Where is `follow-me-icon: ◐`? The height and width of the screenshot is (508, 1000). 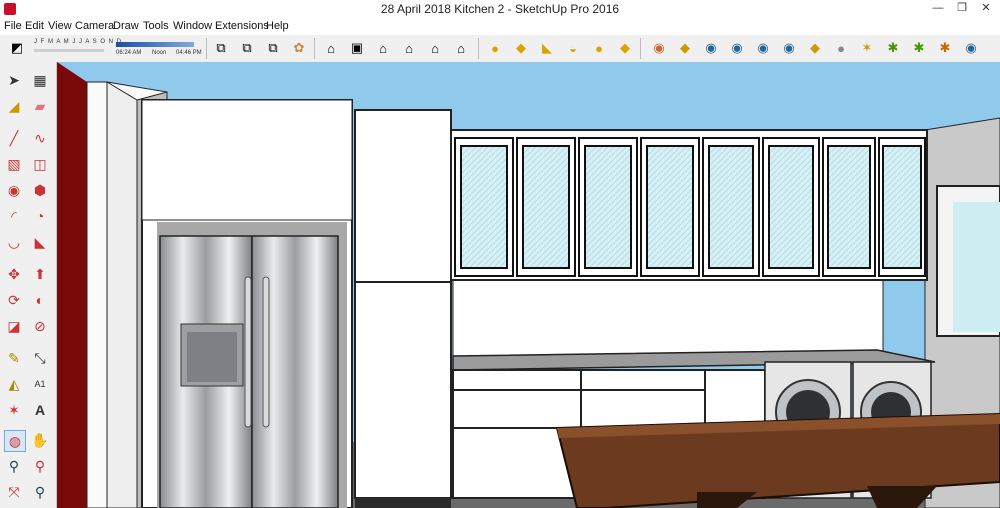 follow-me-icon: ◐ is located at coordinates (40, 300).